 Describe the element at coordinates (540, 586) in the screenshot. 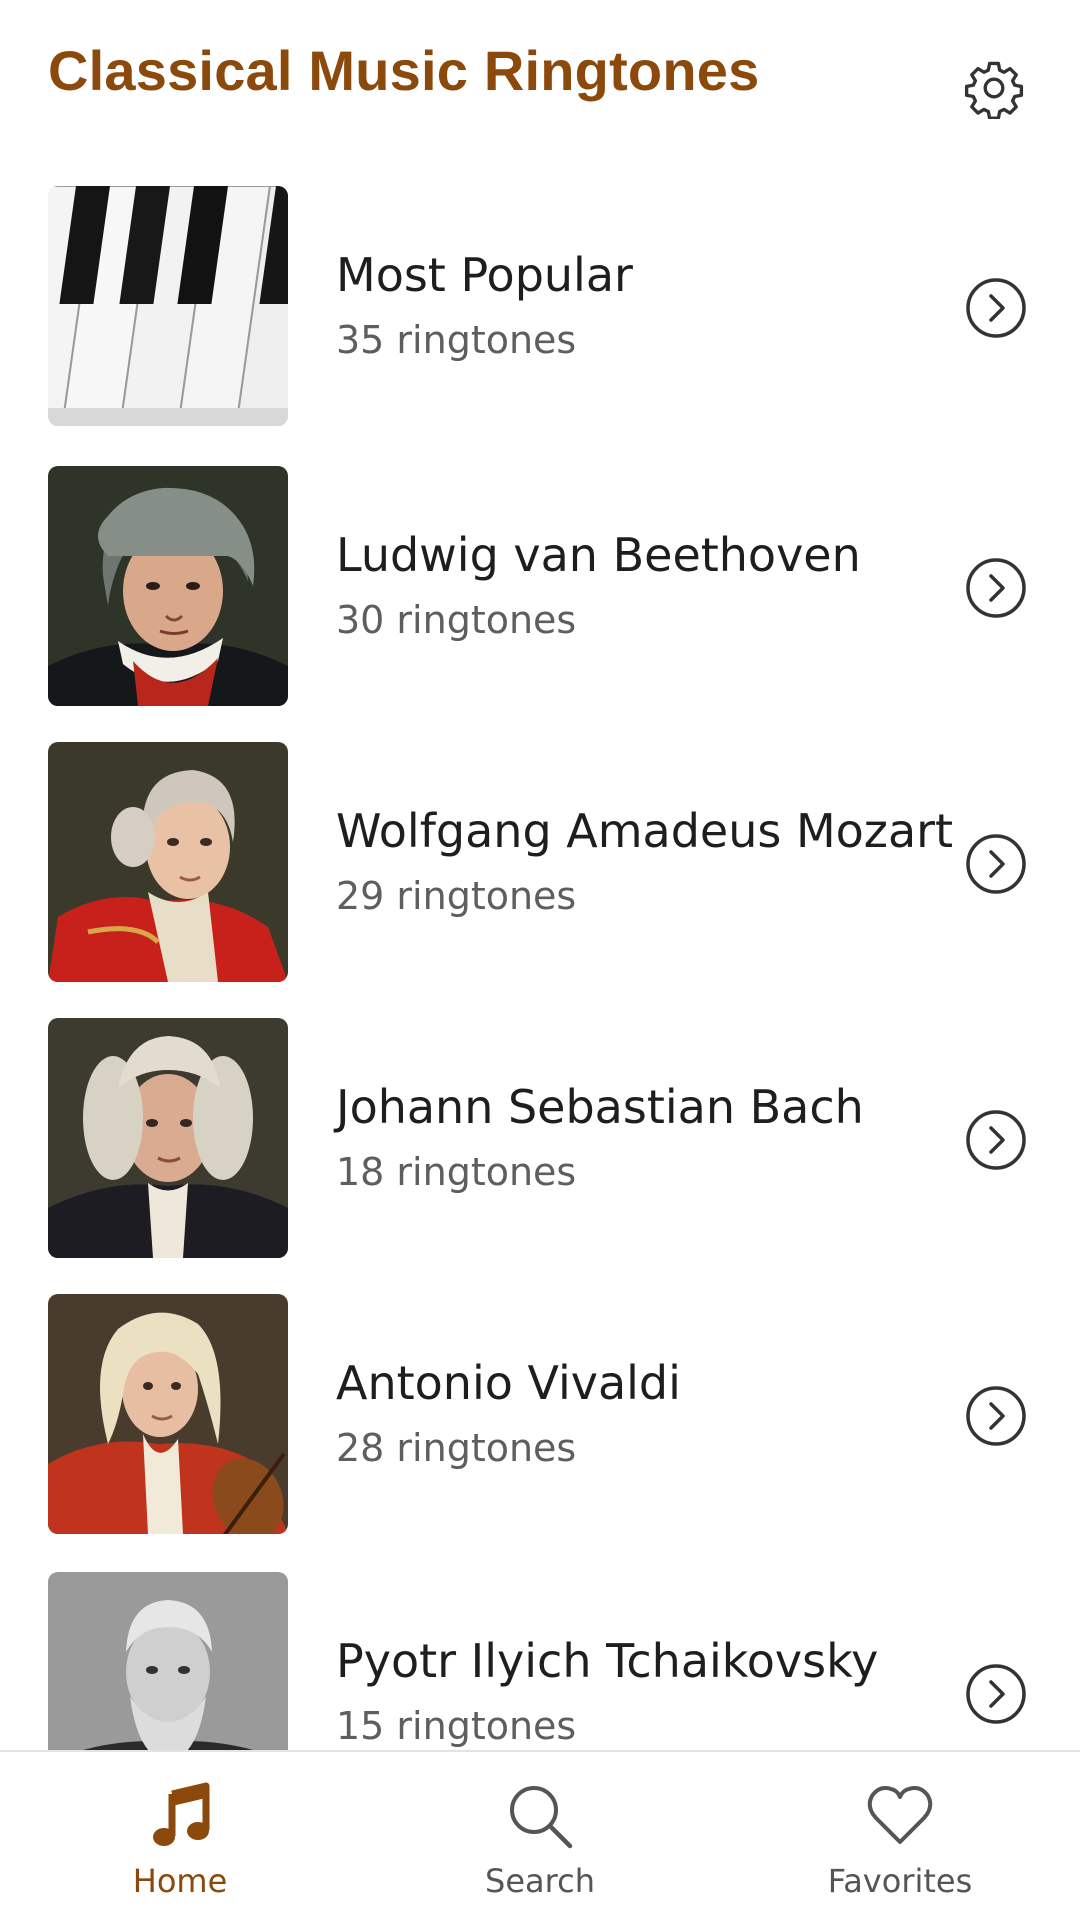

I see `category-row-beethoven: Ludwig van Beethoven 30 ringtones` at that location.